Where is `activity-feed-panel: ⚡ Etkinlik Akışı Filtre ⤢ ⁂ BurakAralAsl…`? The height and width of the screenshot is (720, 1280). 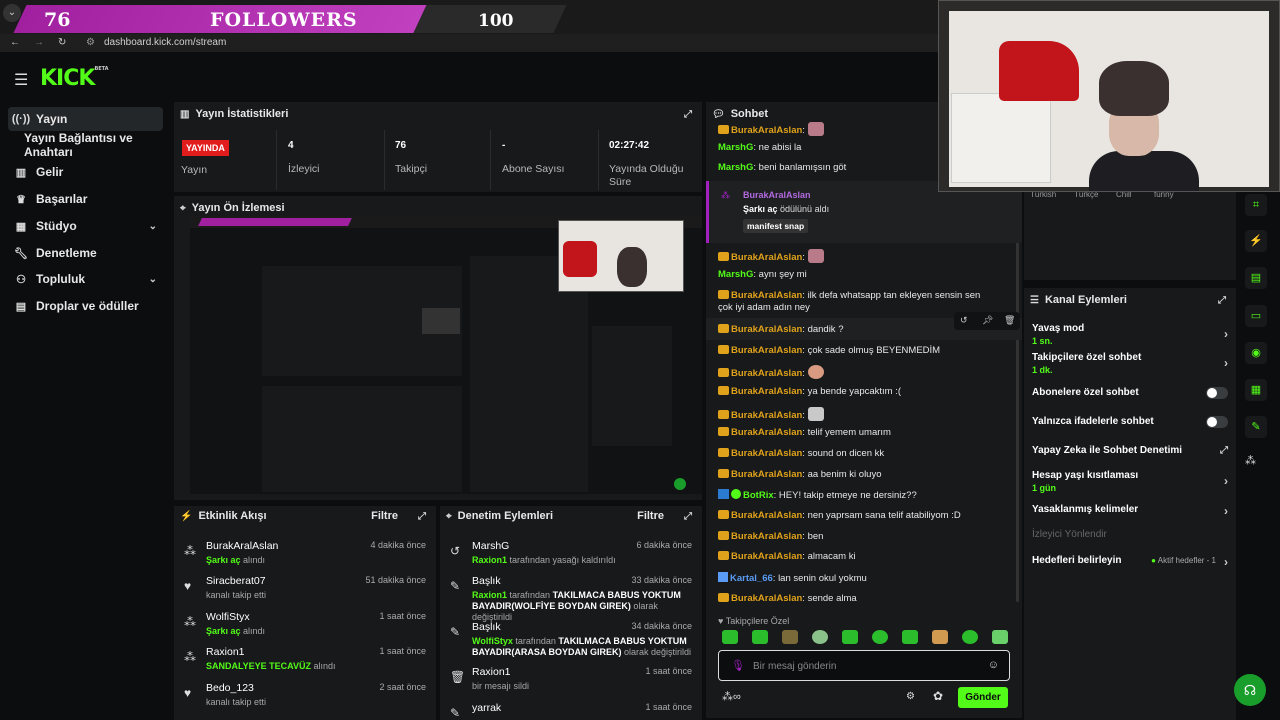 activity-feed-panel: ⚡ Etkinlik Akışı Filtre ⤢ ⁂ BurakAralAsl… is located at coordinates (305, 613).